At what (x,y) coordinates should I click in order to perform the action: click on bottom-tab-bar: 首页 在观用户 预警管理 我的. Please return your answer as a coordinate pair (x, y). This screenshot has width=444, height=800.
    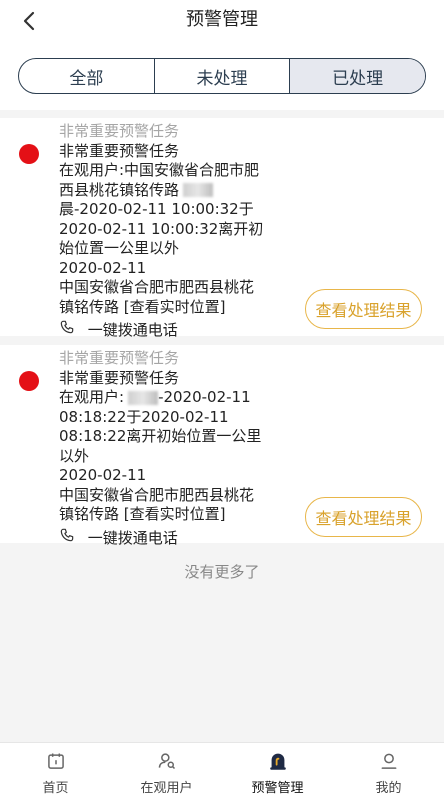
    Looking at the image, I should click on (222, 771).